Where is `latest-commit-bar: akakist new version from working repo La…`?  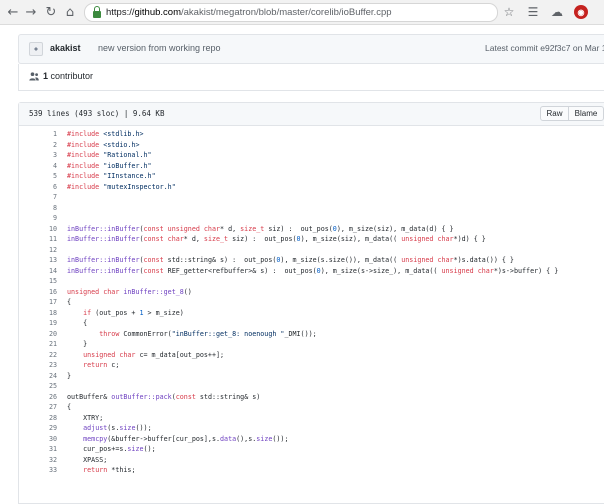 latest-commit-bar: akakist new version from working repo La… is located at coordinates (311, 49).